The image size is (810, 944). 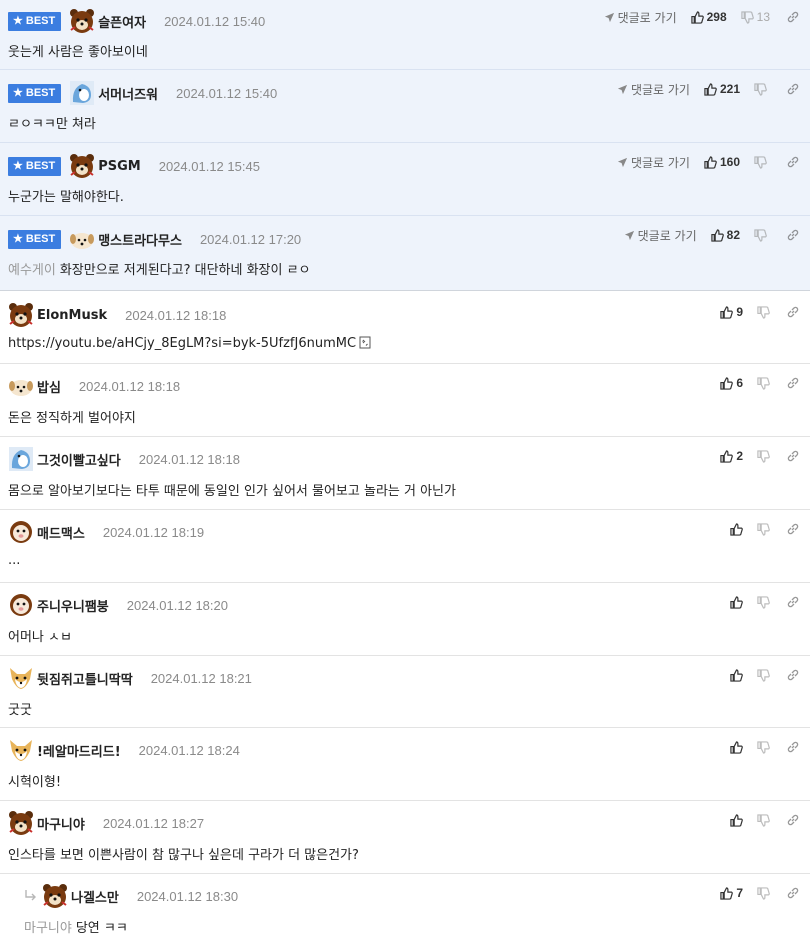 I want to click on nickname: 주니우니팸붕, so click(x=73, y=605).